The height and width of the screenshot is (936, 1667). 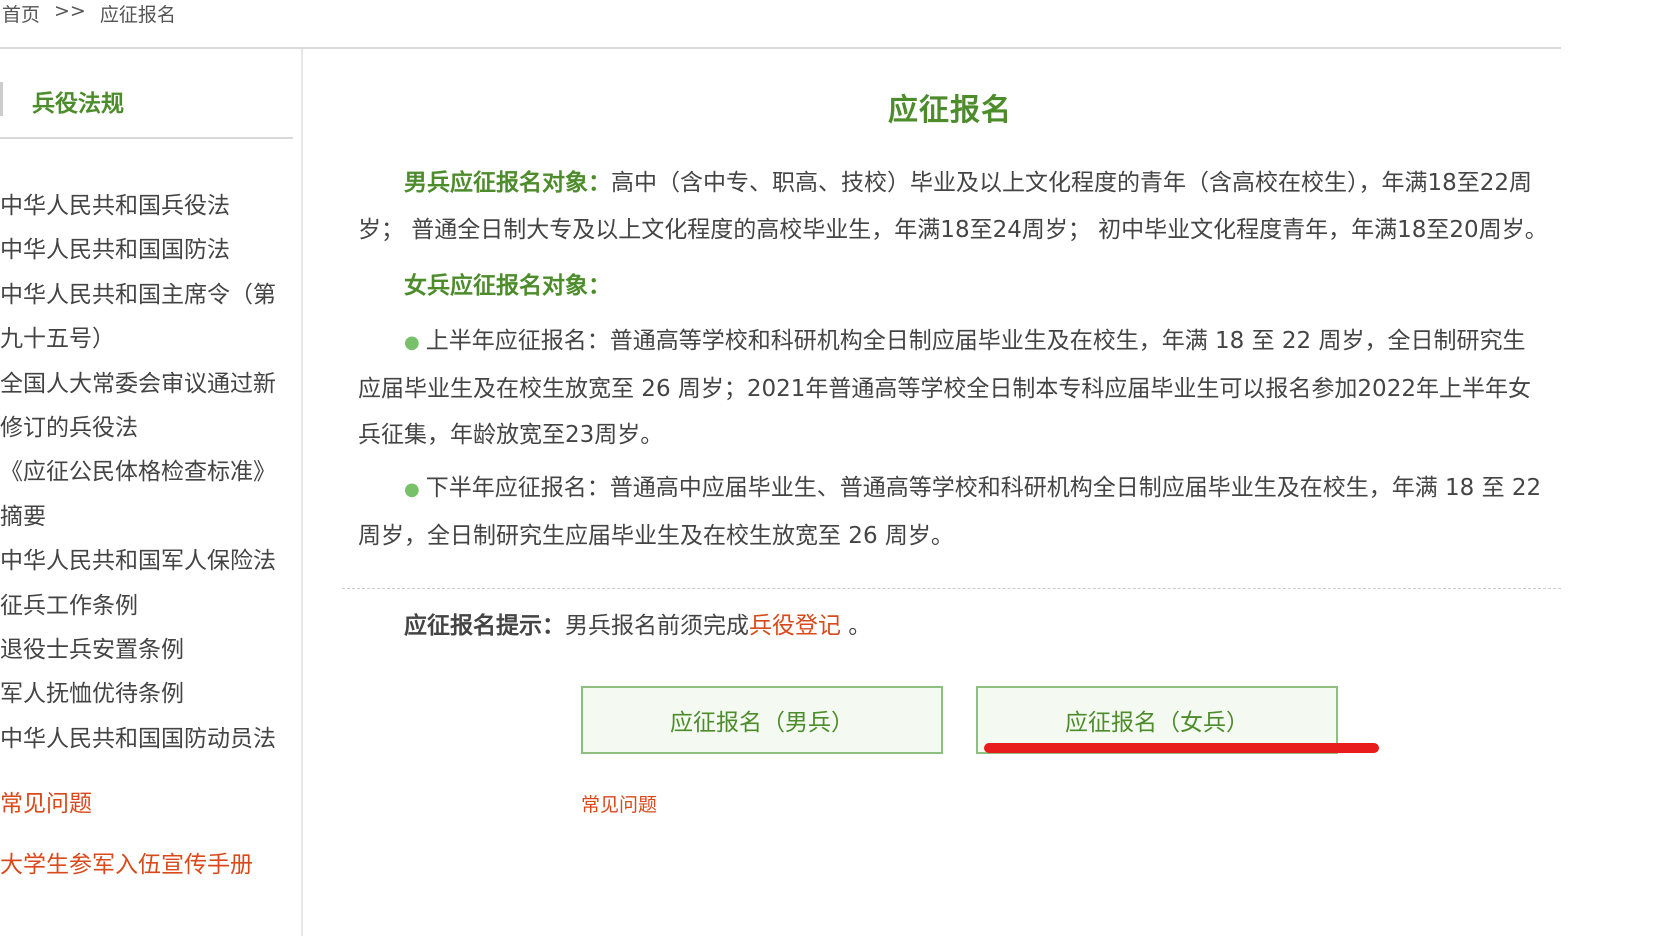 I want to click on registration-tip-label: 应征报名提示：, so click(x=484, y=626).